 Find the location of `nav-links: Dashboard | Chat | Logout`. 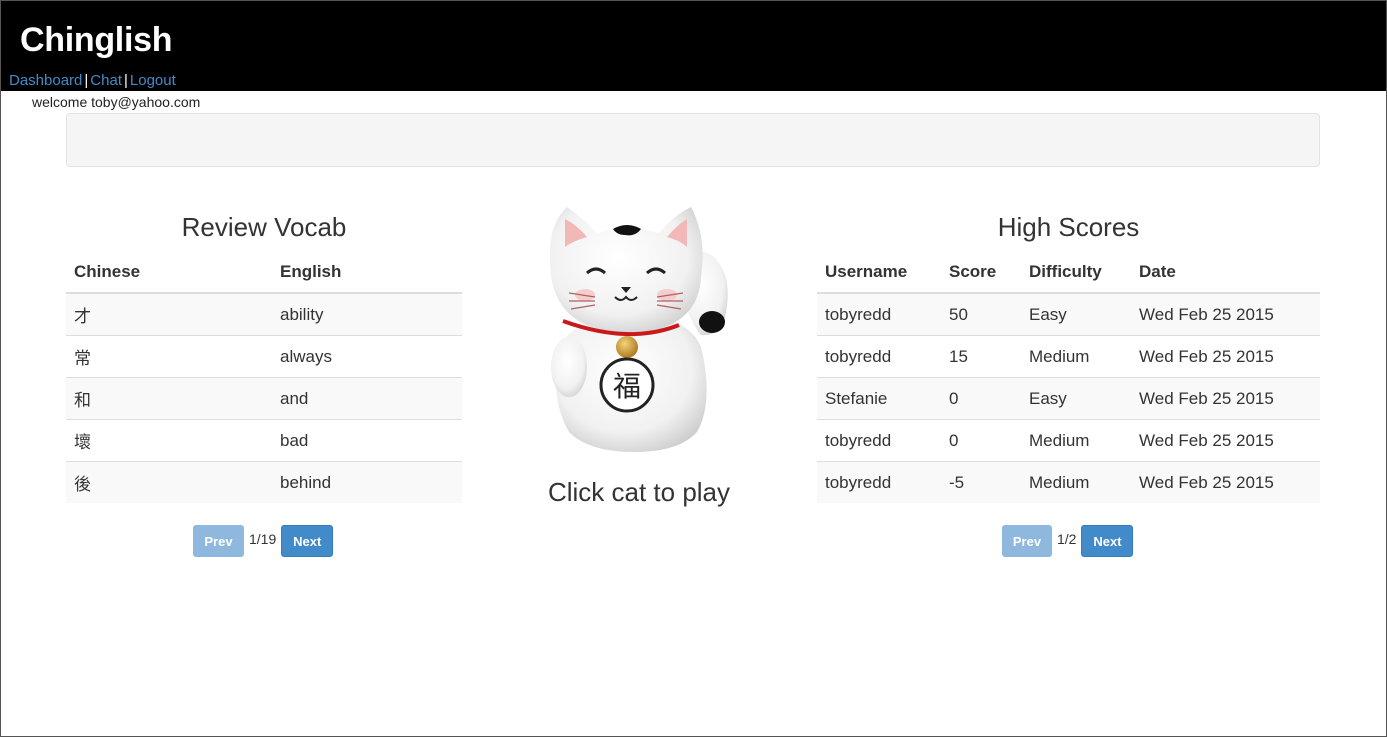

nav-links: Dashboard | Chat | Logout is located at coordinates (92, 80).